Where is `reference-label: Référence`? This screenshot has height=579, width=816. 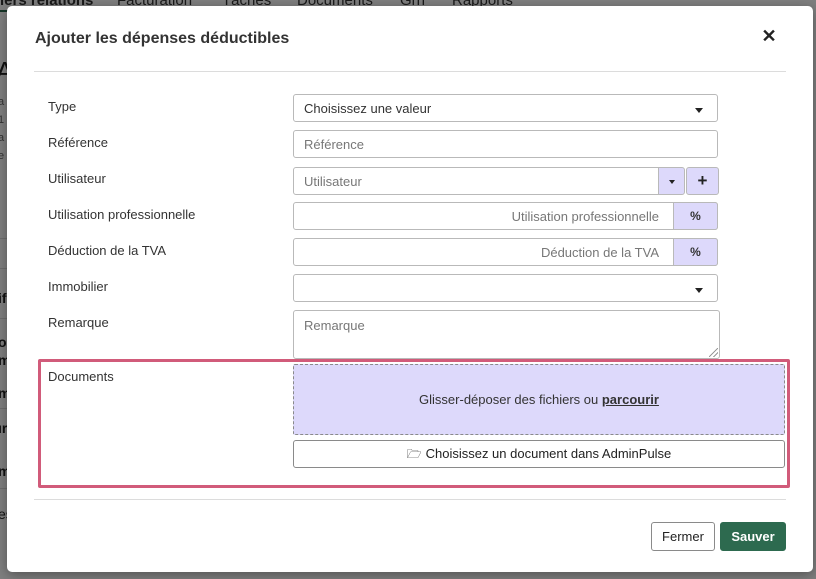
reference-label: Référence is located at coordinates (78, 142).